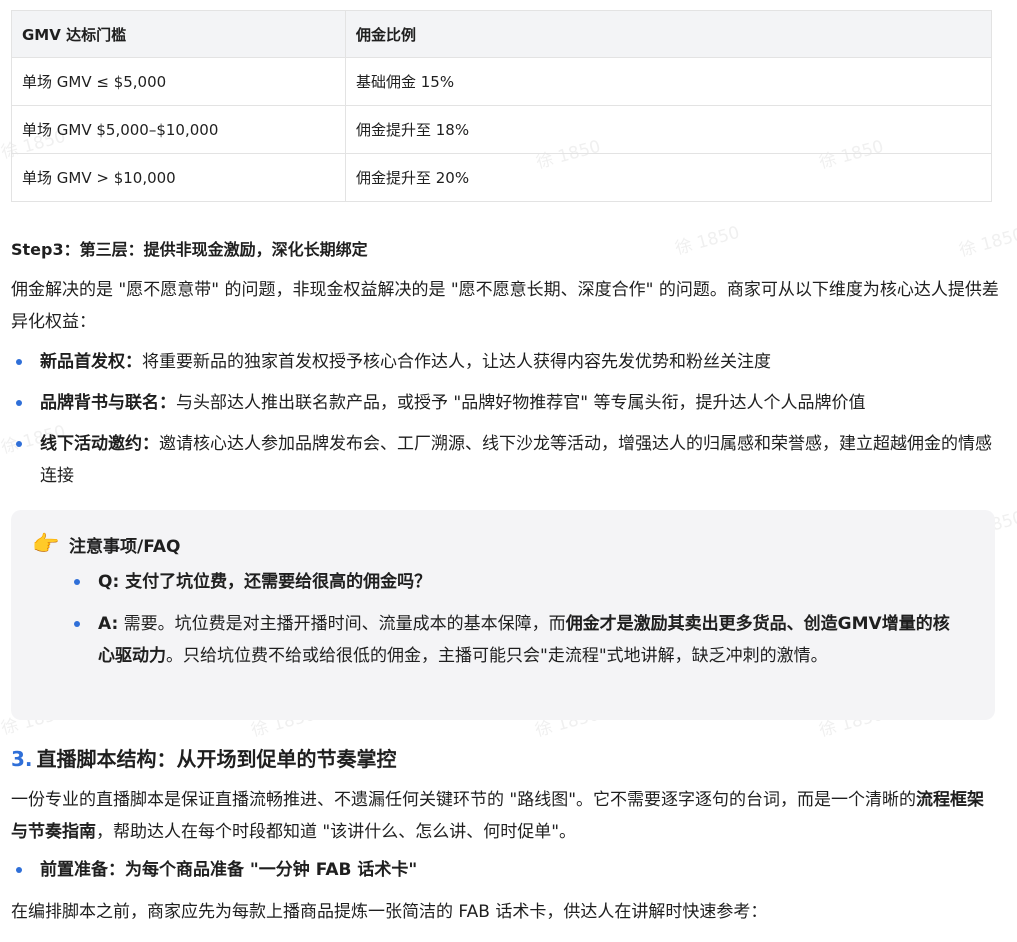  I want to click on pointing-hand-icon: 👉, so click(46, 544).